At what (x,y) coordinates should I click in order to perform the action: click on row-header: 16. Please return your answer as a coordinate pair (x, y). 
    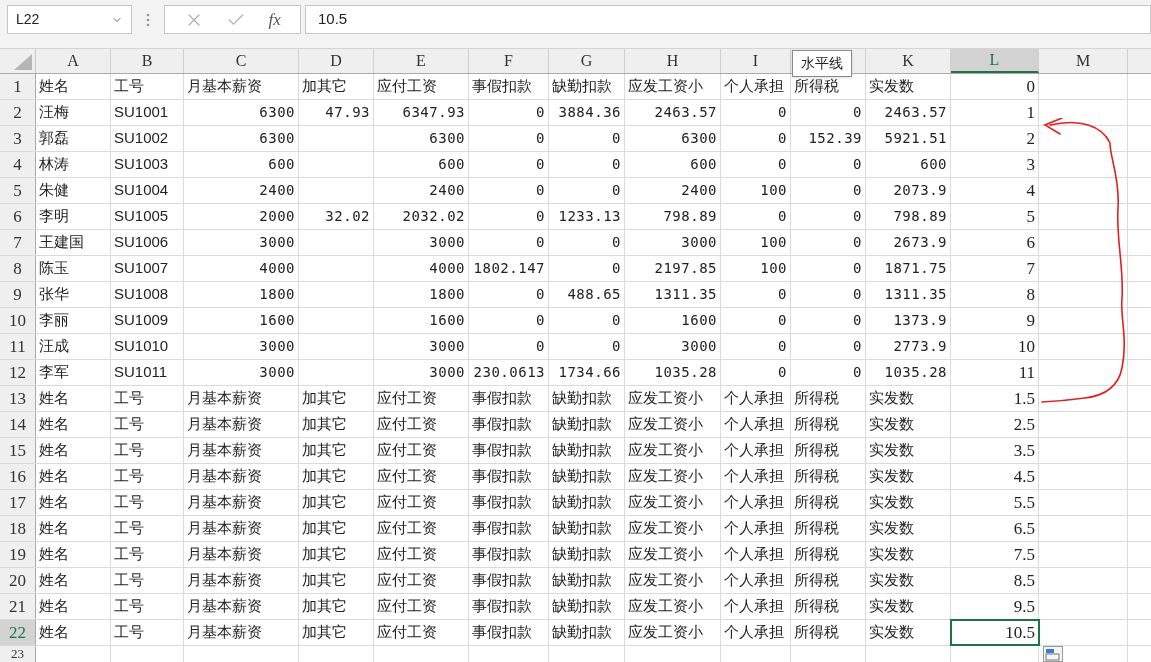
    Looking at the image, I should click on (18, 476).